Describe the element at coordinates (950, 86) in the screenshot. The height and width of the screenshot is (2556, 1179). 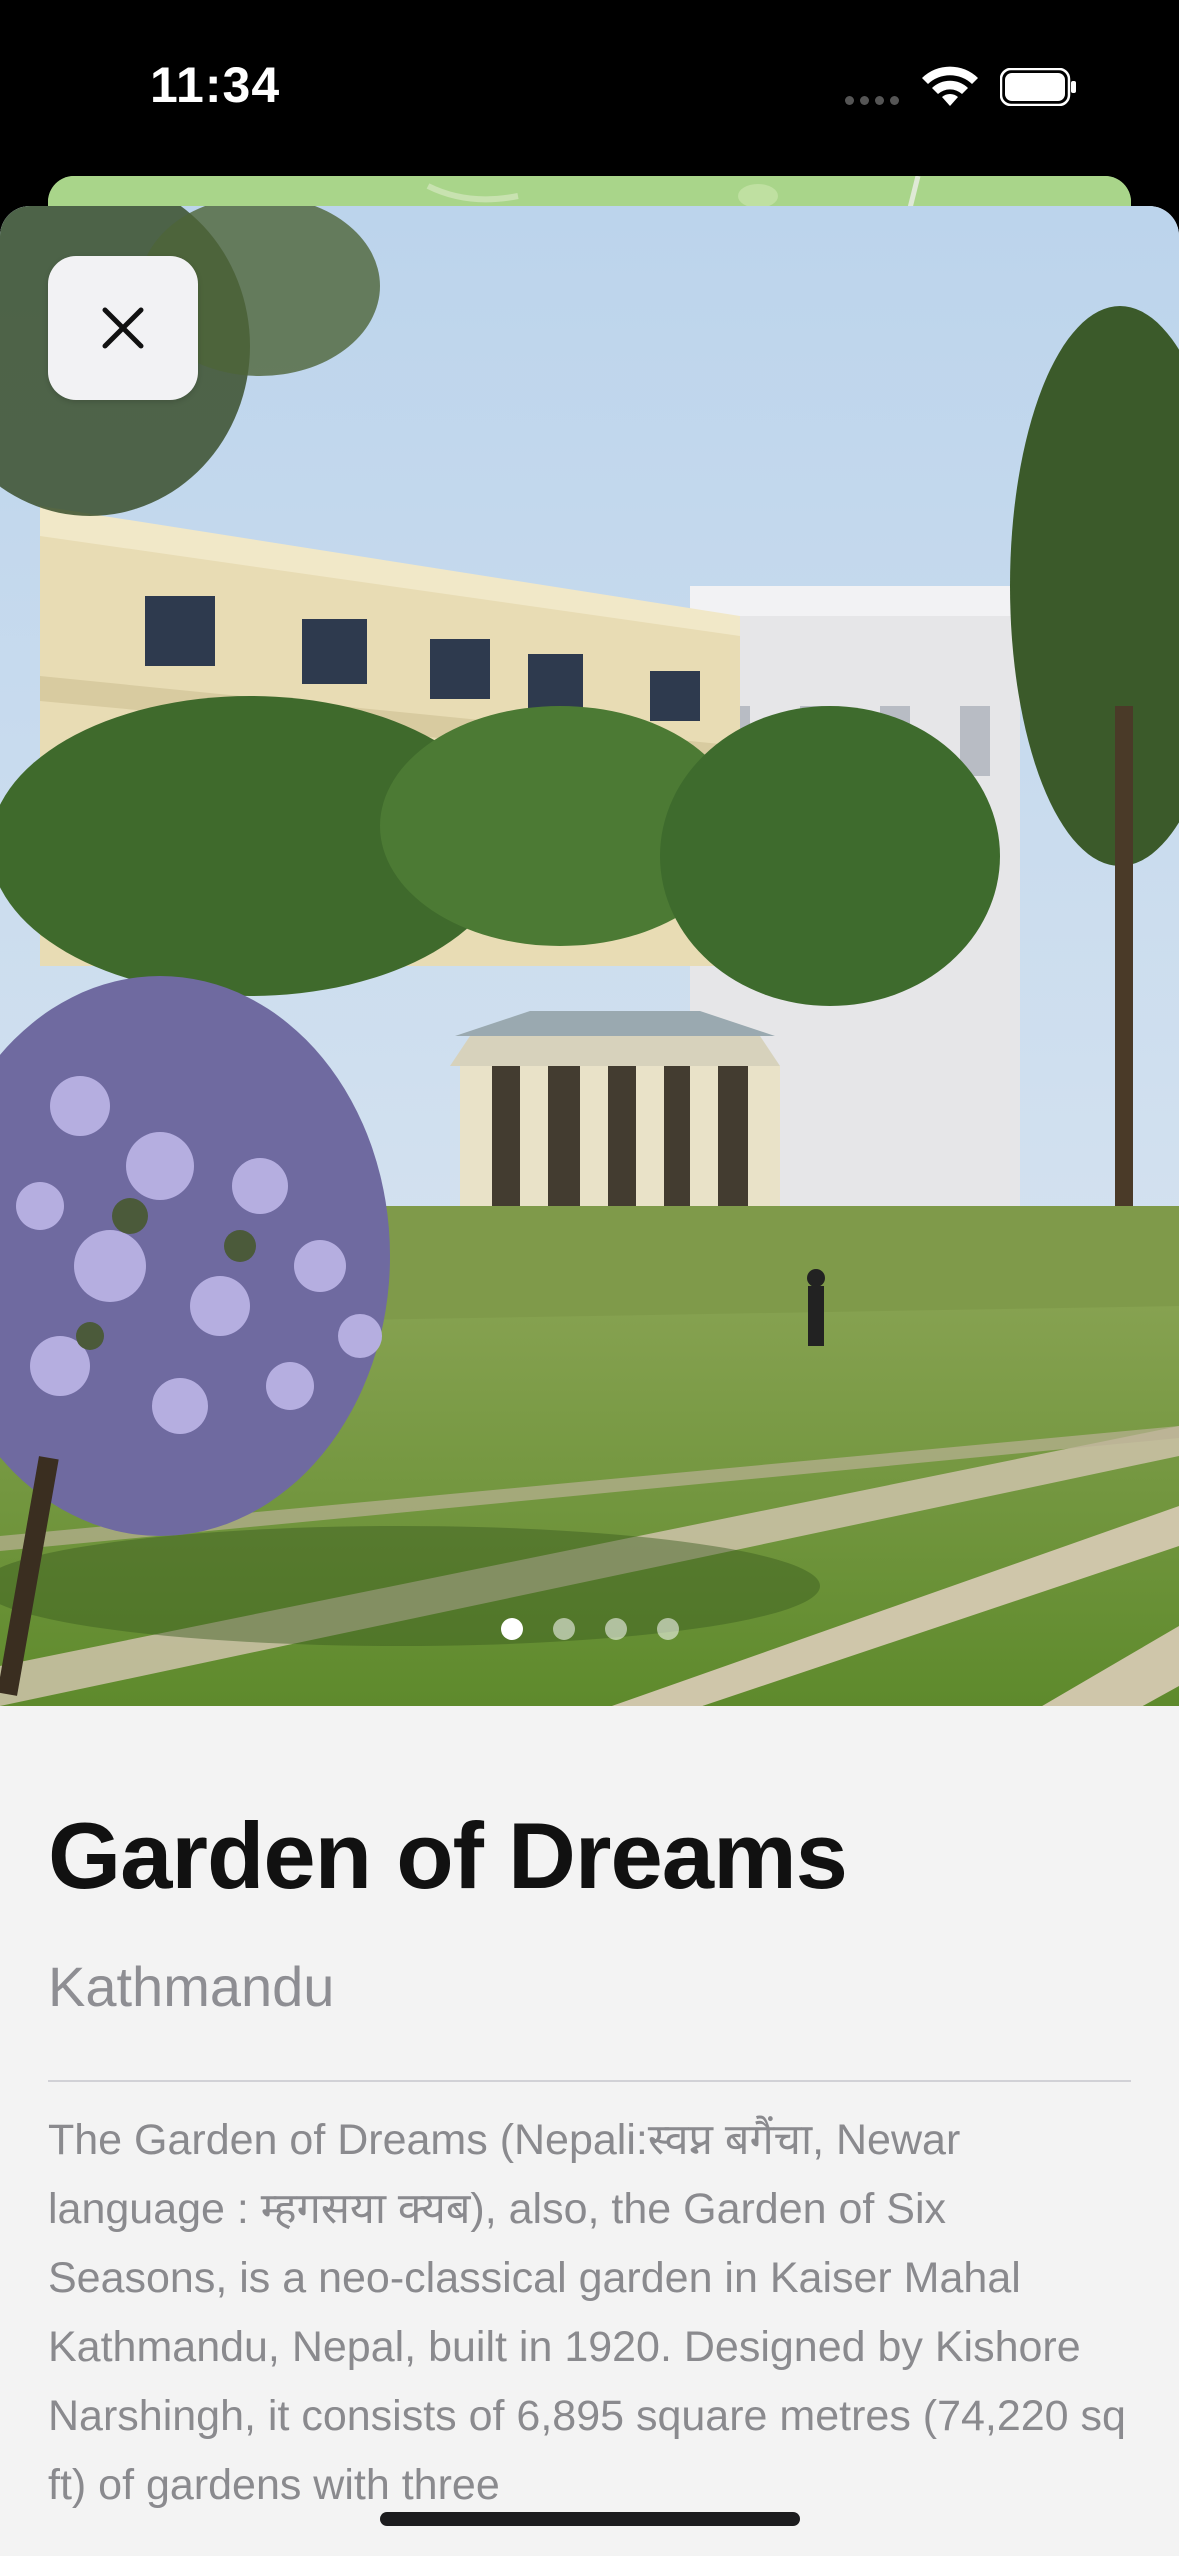
I see `wifi-icon` at that location.